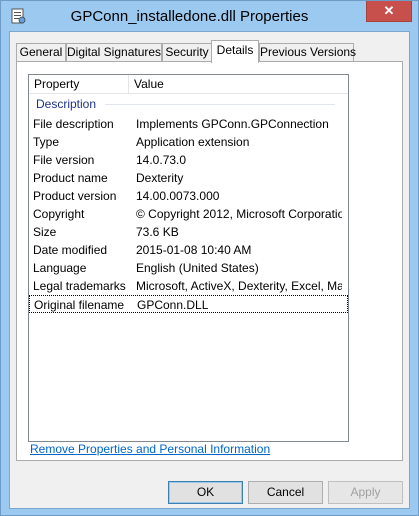 The width and height of the screenshot is (419, 516). I want to click on list-item: Language English (United States), so click(188, 268).